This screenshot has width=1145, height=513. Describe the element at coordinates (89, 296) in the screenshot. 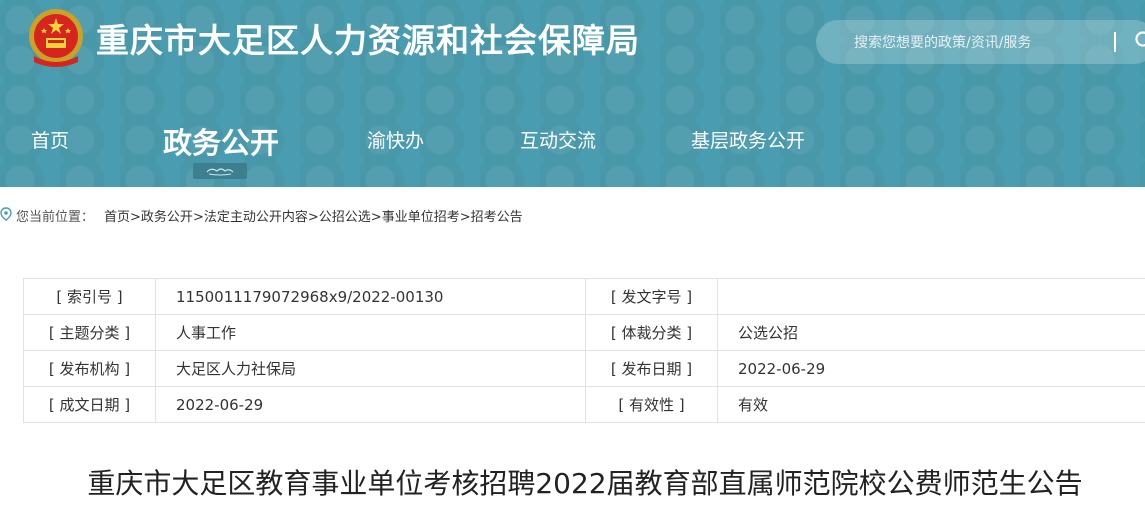

I see `meta-label-index: [ 索引号 ]` at that location.